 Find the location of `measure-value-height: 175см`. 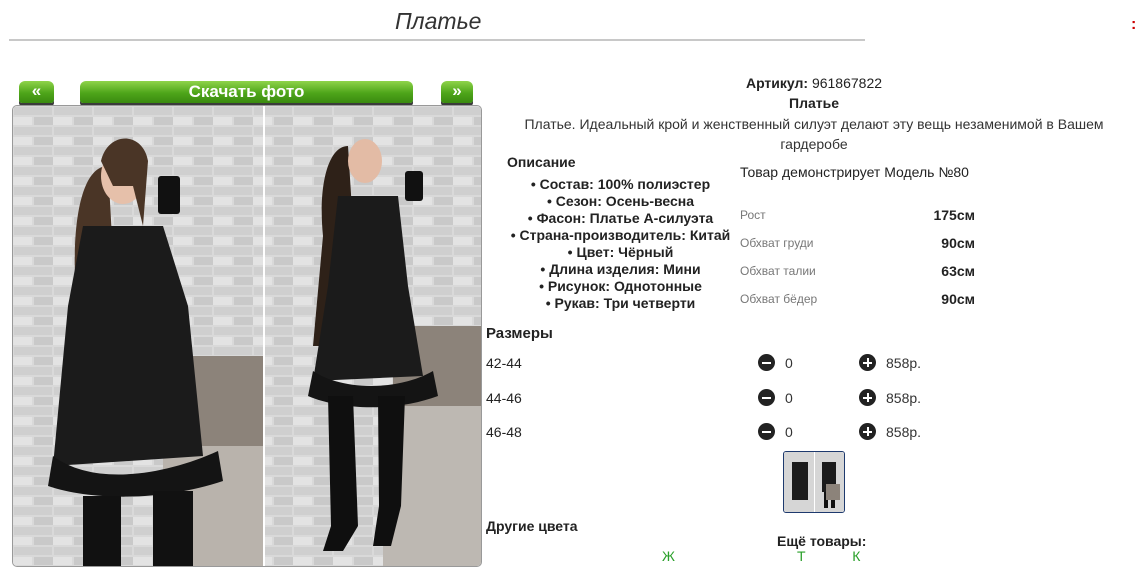

measure-value-height: 175см is located at coordinates (954, 215).